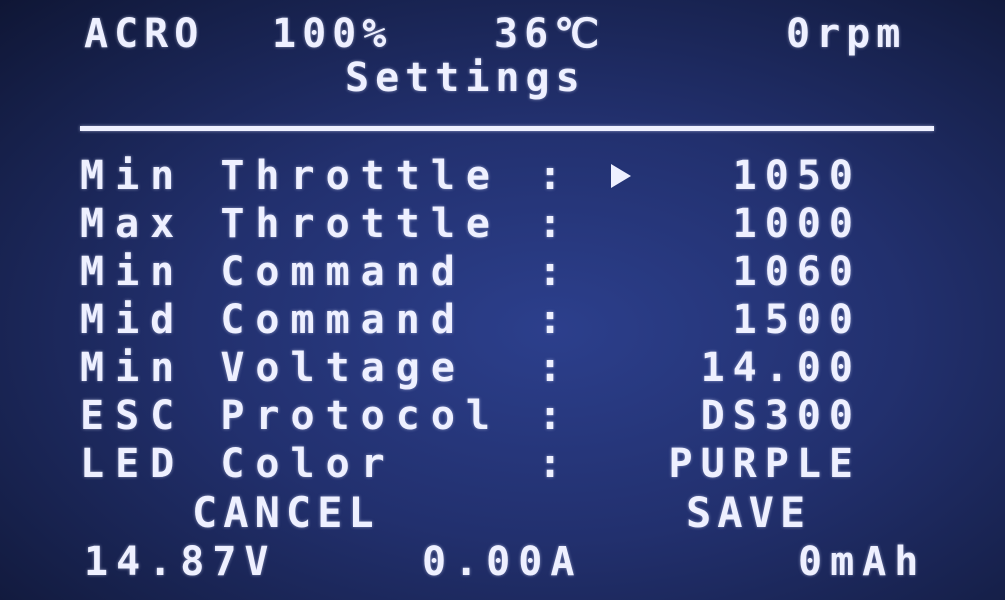 This screenshot has width=1005, height=600. Describe the element at coordinates (781, 416) in the screenshot. I see `setting-value: DS300` at that location.